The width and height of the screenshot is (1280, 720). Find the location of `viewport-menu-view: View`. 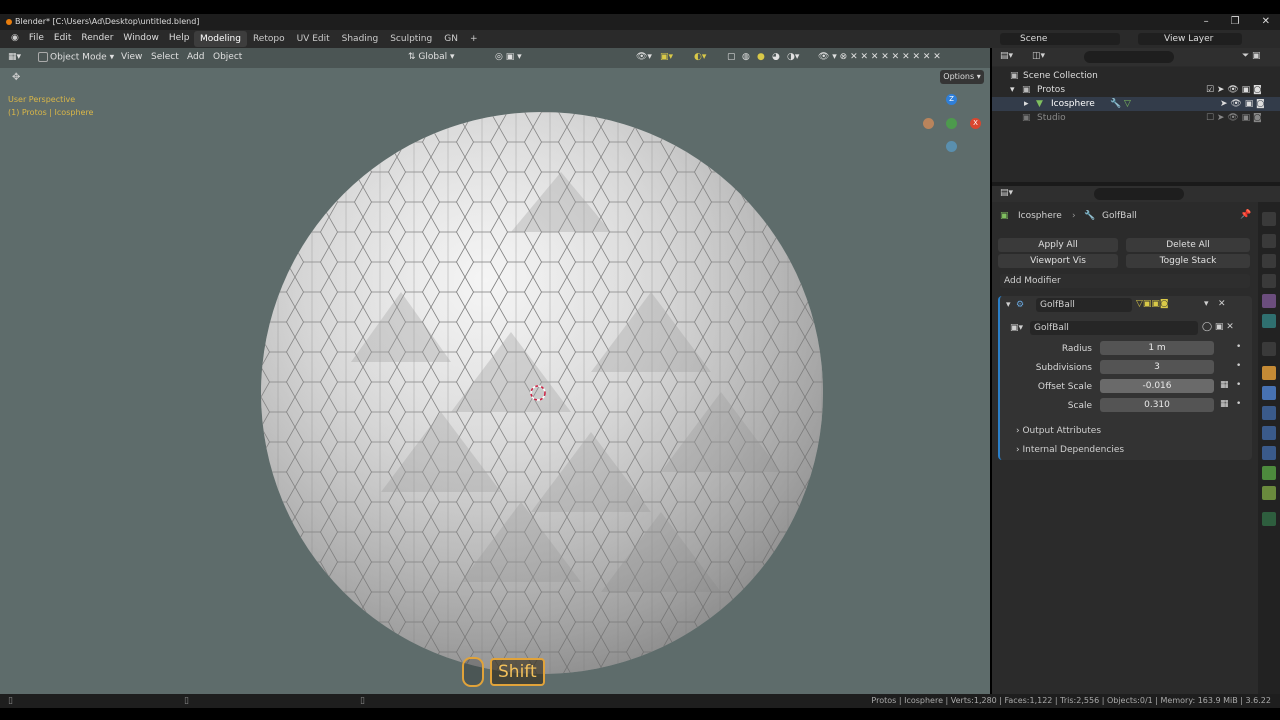

viewport-menu-view: View is located at coordinates (131, 57).